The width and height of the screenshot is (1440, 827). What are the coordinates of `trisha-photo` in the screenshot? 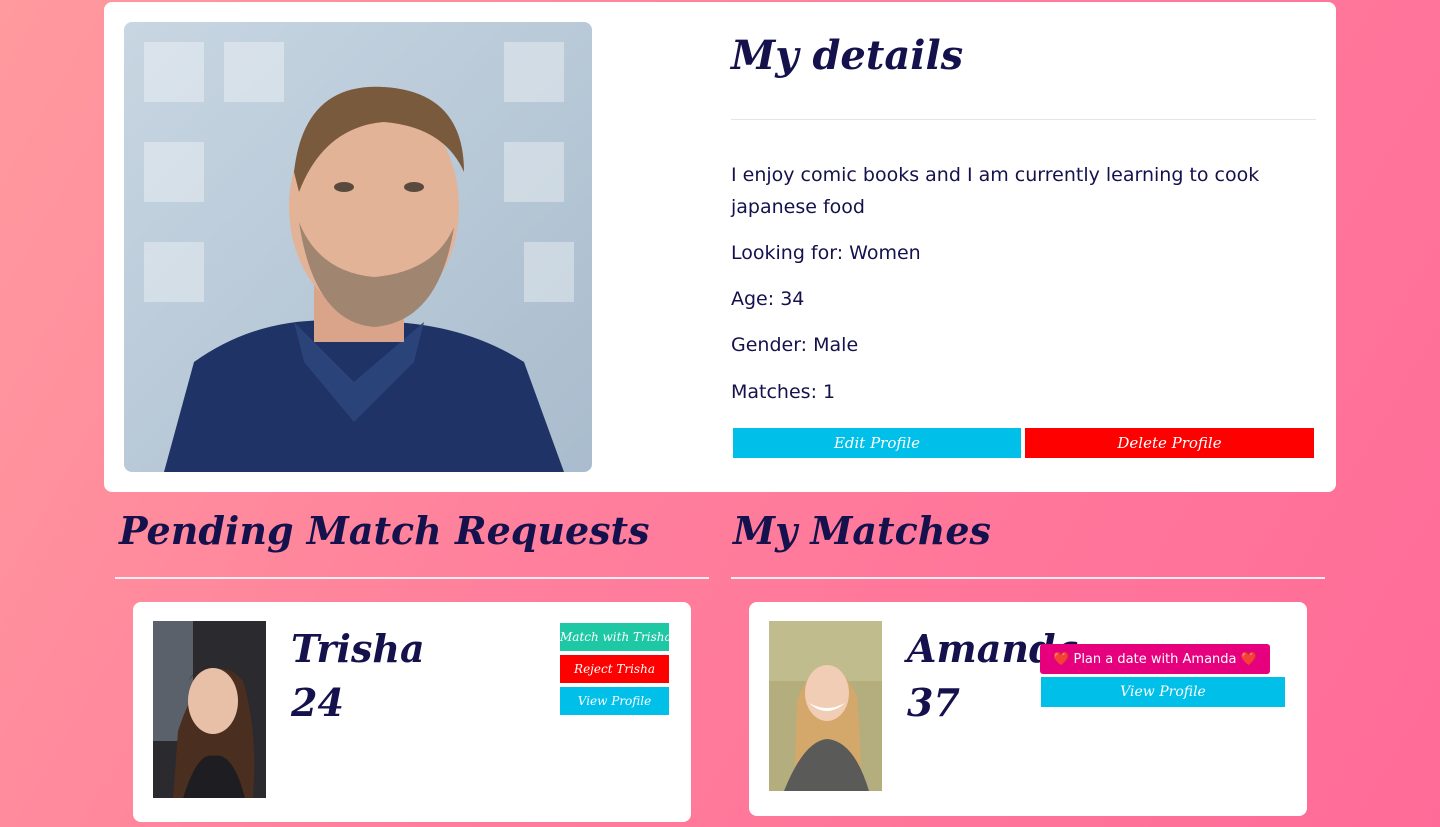 It's located at (209, 709).